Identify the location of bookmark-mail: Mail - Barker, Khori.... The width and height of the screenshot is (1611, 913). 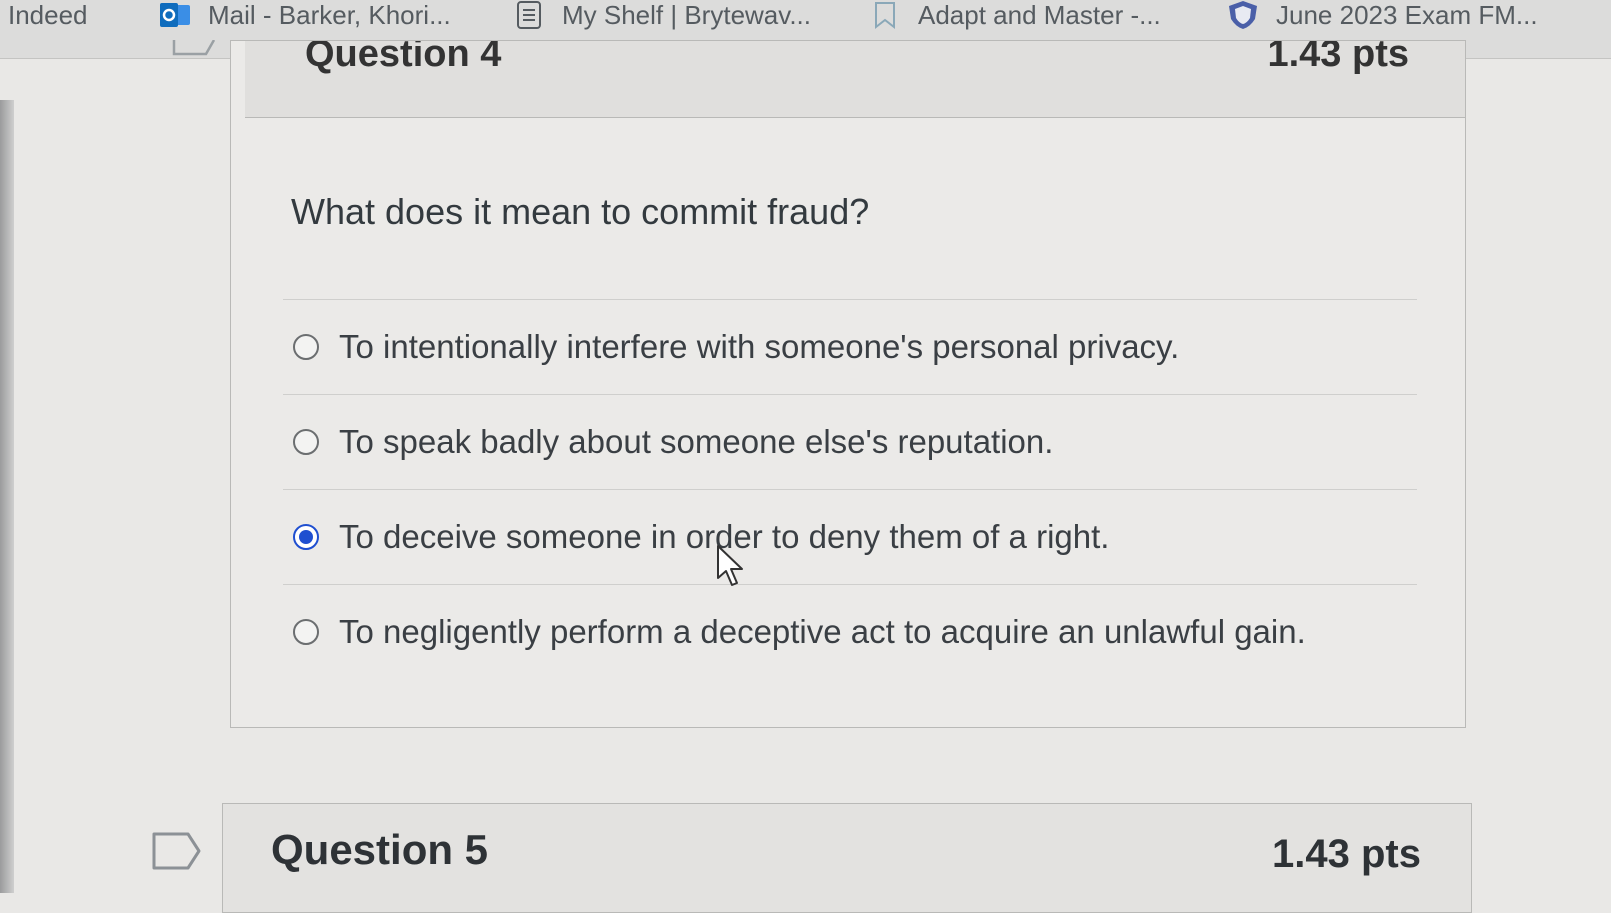
(304, 16).